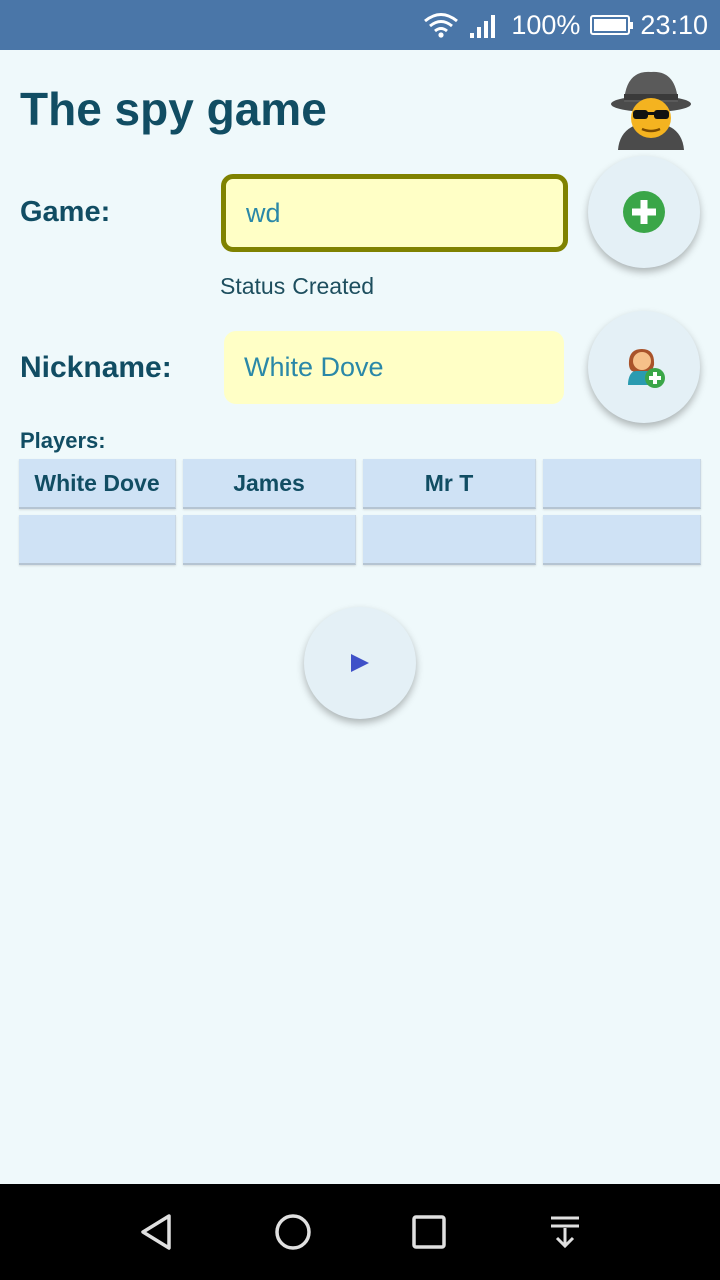  I want to click on back-icon, so click(156, 1232).